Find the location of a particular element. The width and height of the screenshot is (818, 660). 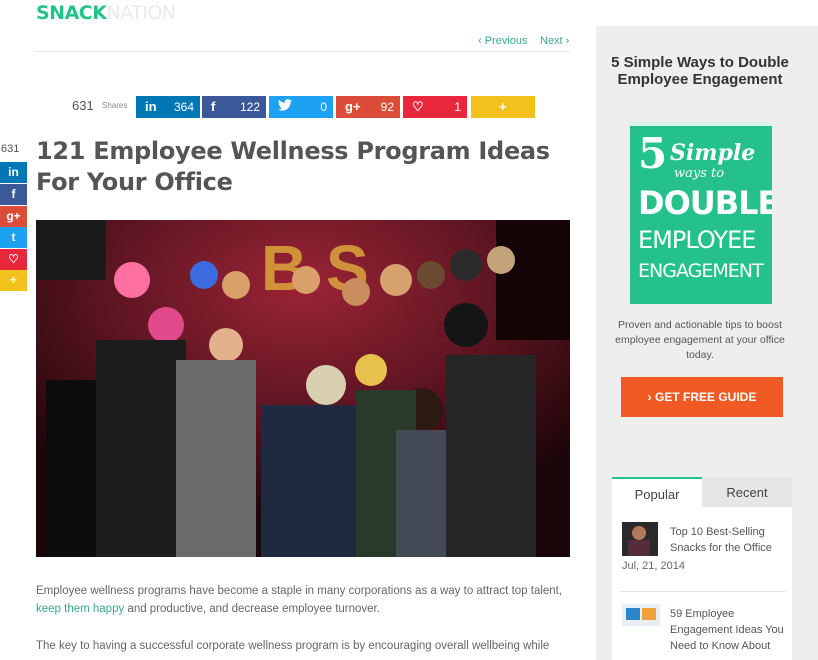

side-facebook-button: f is located at coordinates (13, 194).